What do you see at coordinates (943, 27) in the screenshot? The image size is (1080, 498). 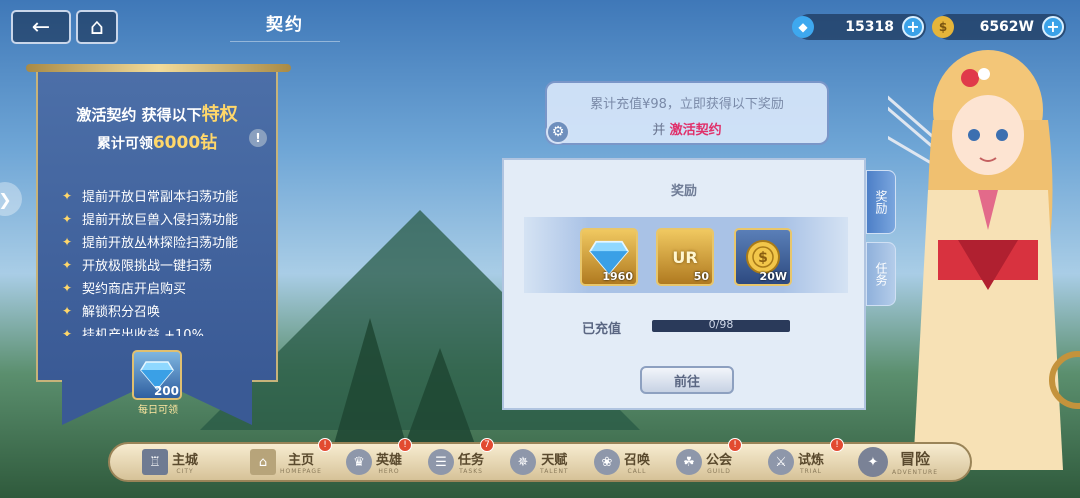 I see `gold-coin-icon: $` at bounding box center [943, 27].